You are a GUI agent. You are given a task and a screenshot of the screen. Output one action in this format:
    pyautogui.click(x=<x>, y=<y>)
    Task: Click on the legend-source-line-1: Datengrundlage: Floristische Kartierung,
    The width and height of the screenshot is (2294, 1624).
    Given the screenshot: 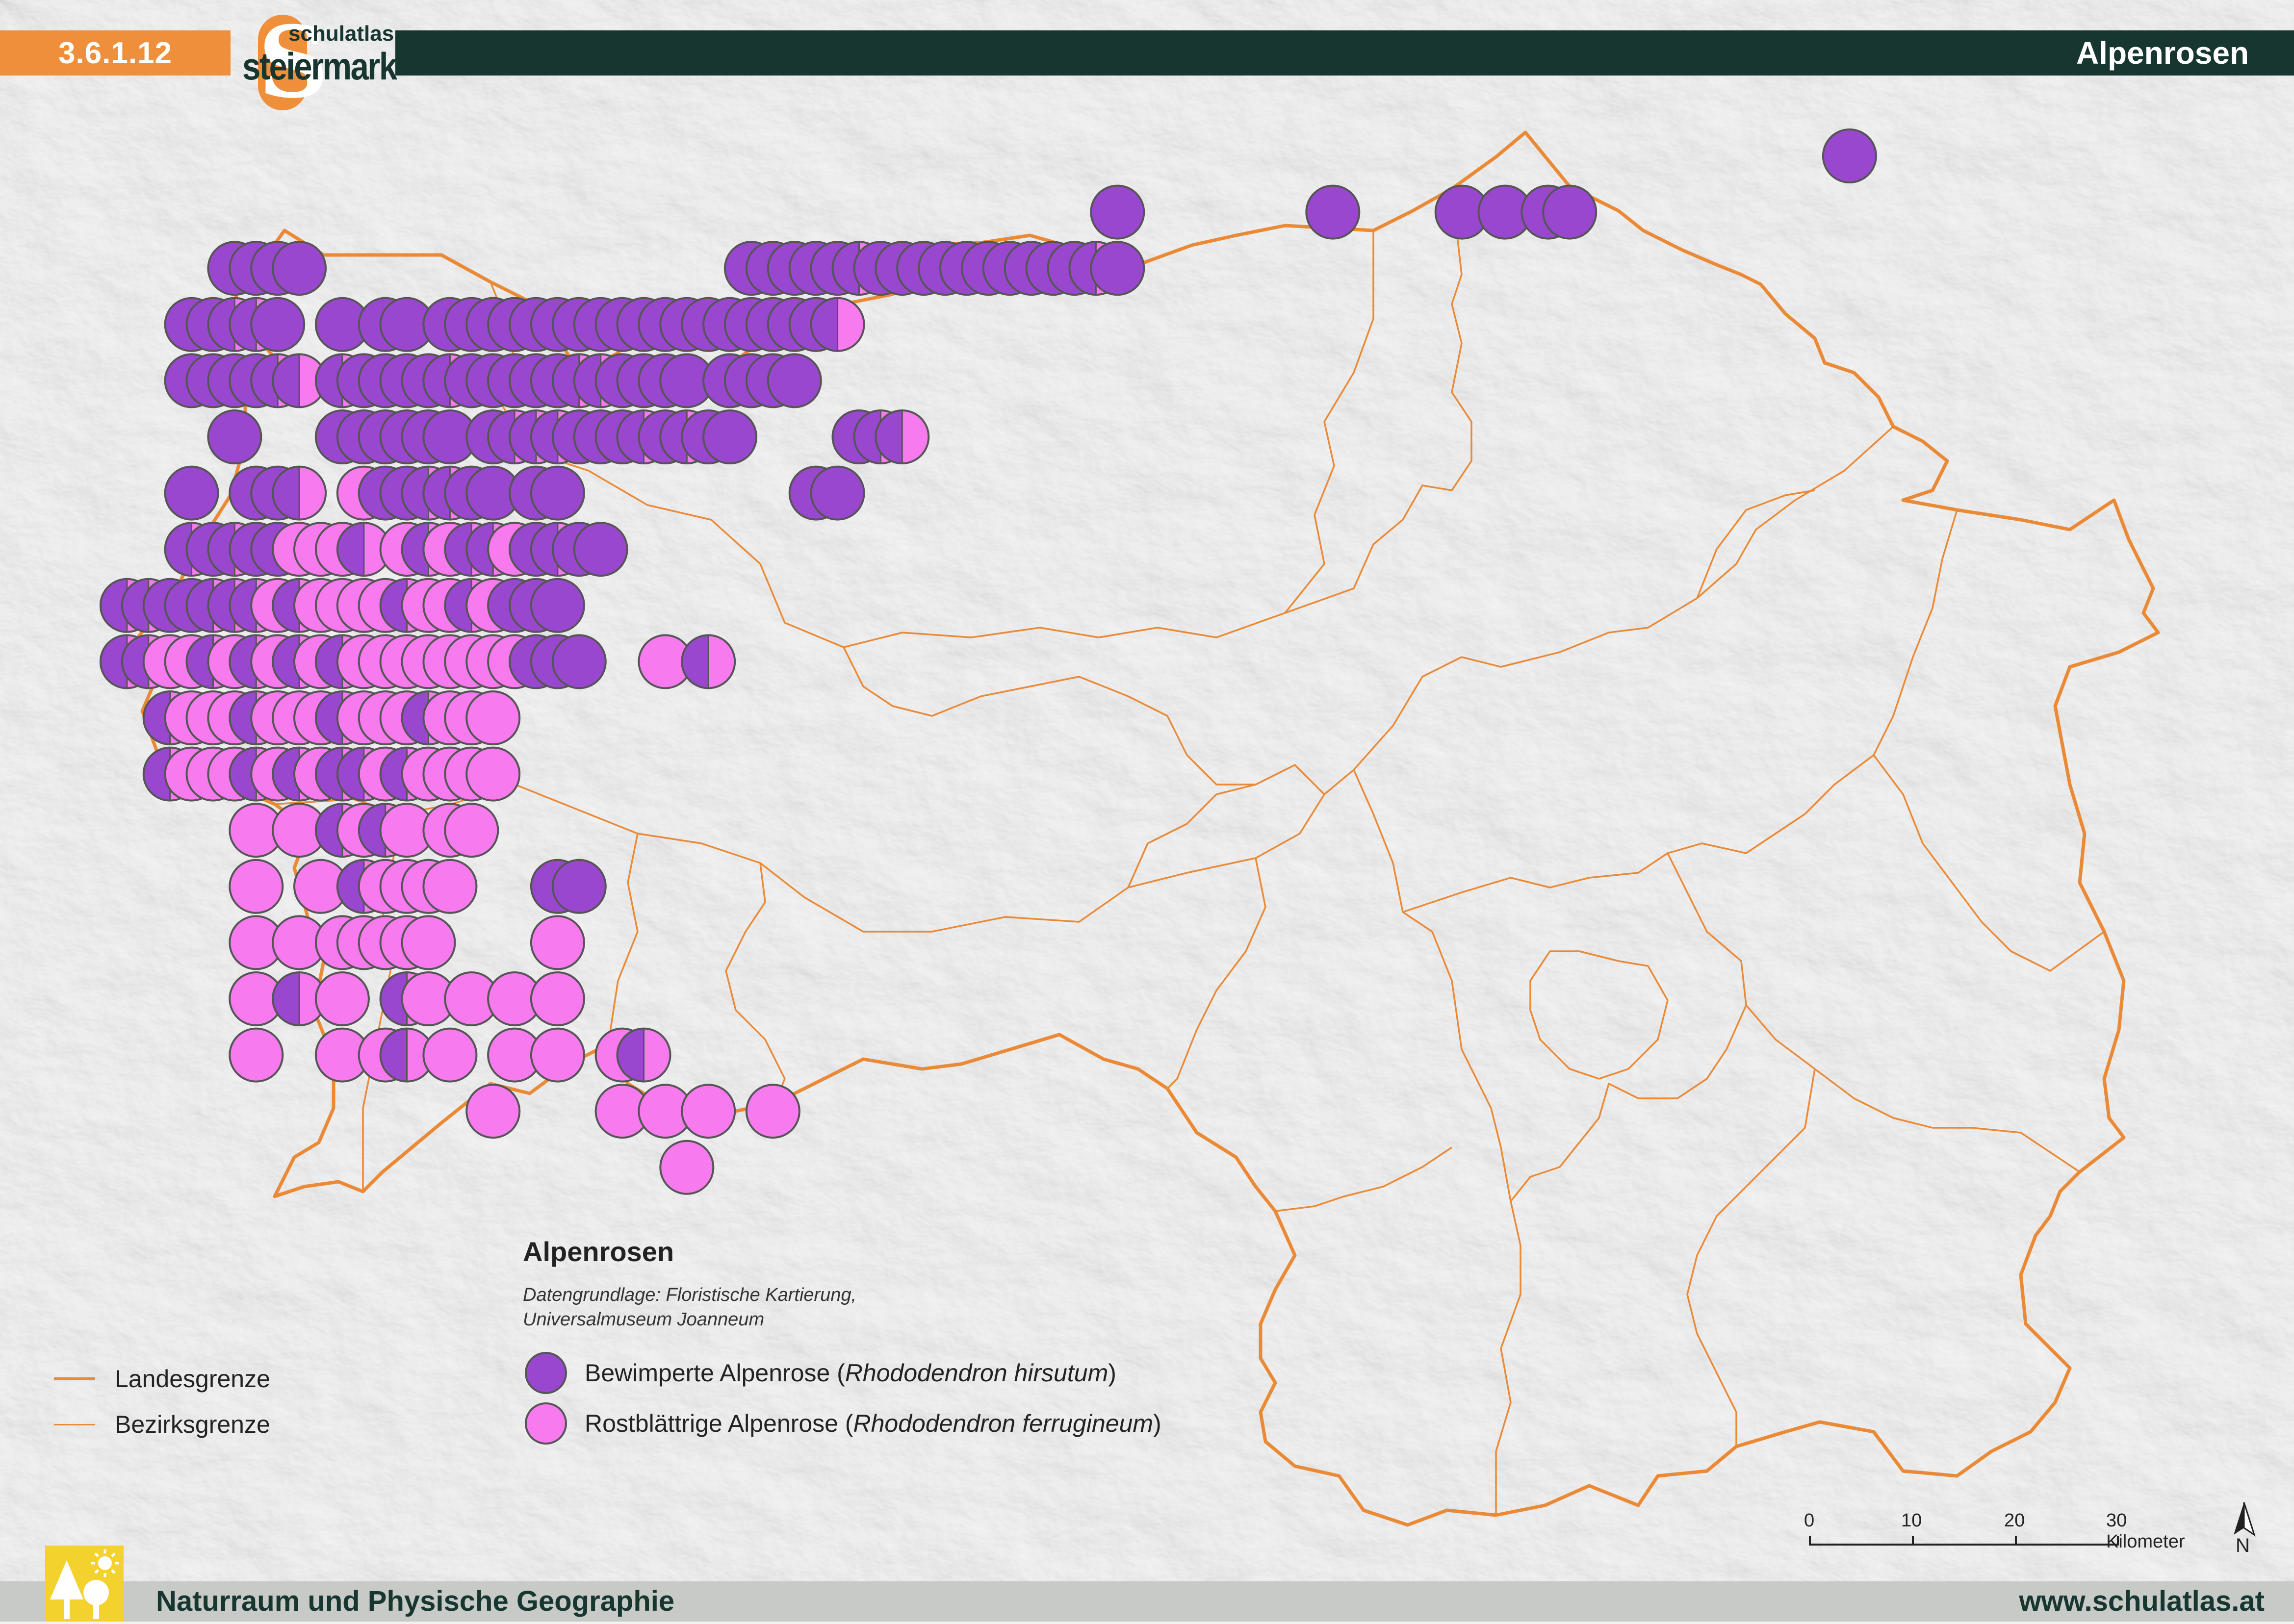 What is the action you would take?
    pyautogui.click(x=690, y=1295)
    